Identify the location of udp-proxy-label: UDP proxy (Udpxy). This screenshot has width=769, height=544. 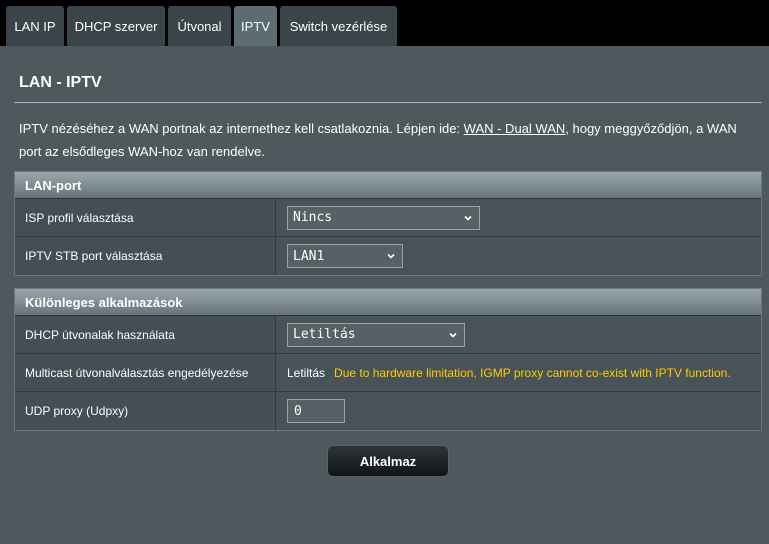
(145, 411).